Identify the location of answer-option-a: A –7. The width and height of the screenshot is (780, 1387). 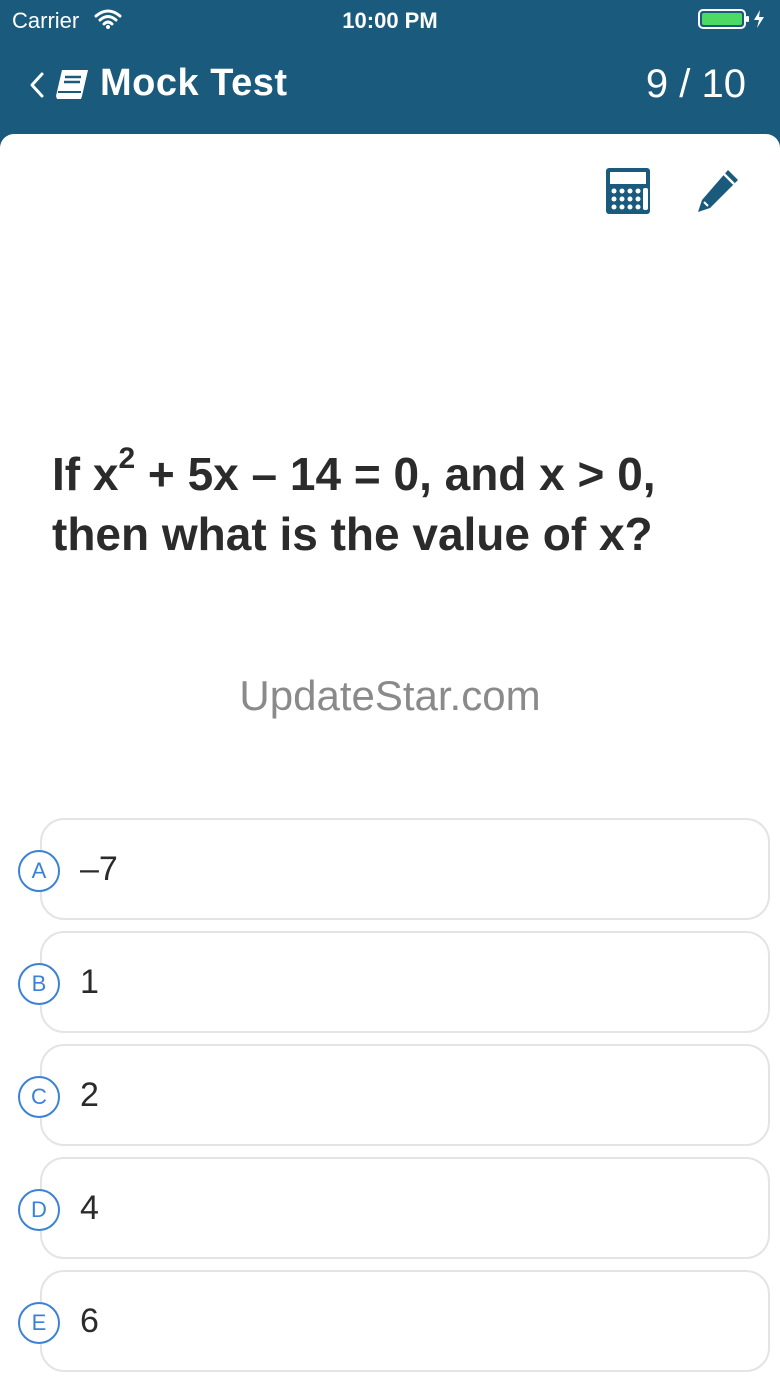
(394, 869).